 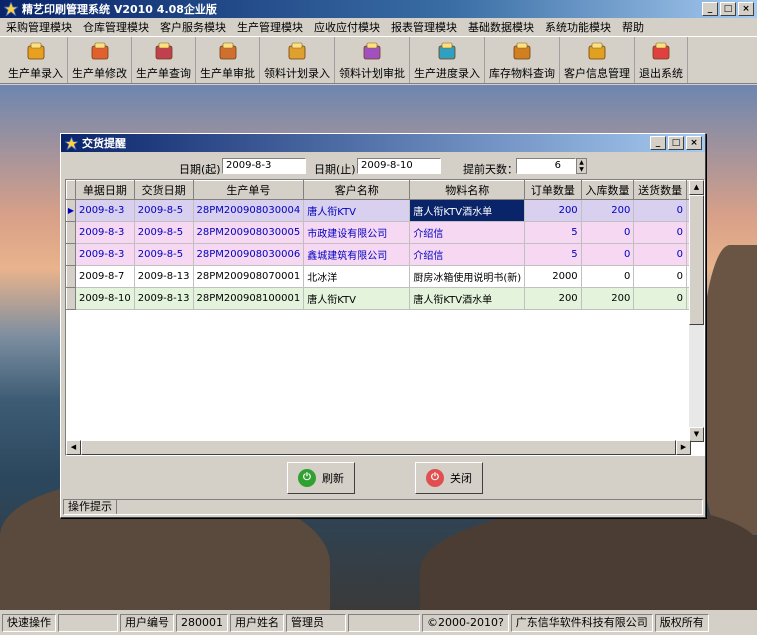 What do you see at coordinates (746, 9) in the screenshot?
I see `close-window-button: ×` at bounding box center [746, 9].